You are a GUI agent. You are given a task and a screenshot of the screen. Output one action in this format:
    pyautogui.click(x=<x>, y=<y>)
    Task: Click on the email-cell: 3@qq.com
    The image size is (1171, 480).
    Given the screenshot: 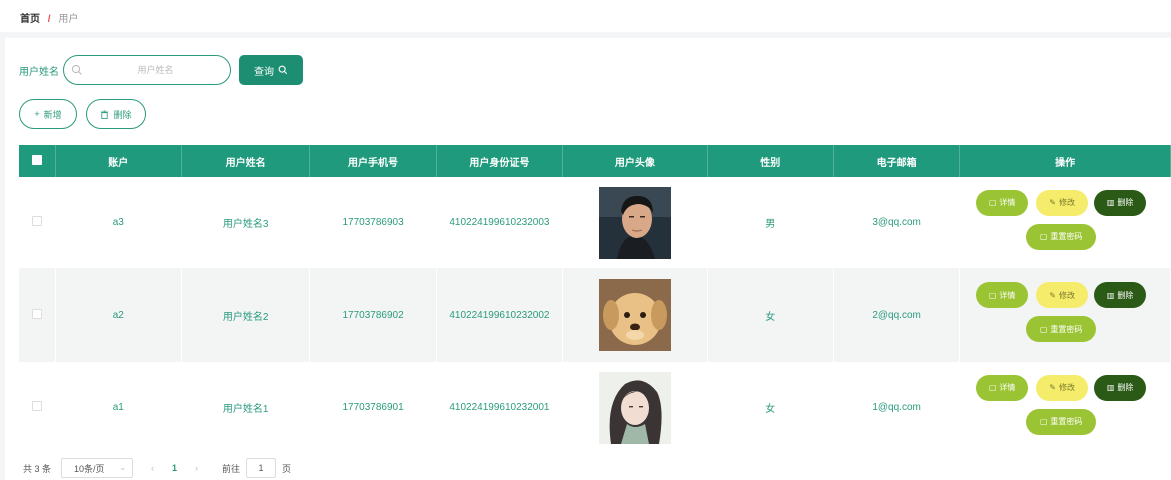 What is the action you would take?
    pyautogui.click(x=897, y=222)
    